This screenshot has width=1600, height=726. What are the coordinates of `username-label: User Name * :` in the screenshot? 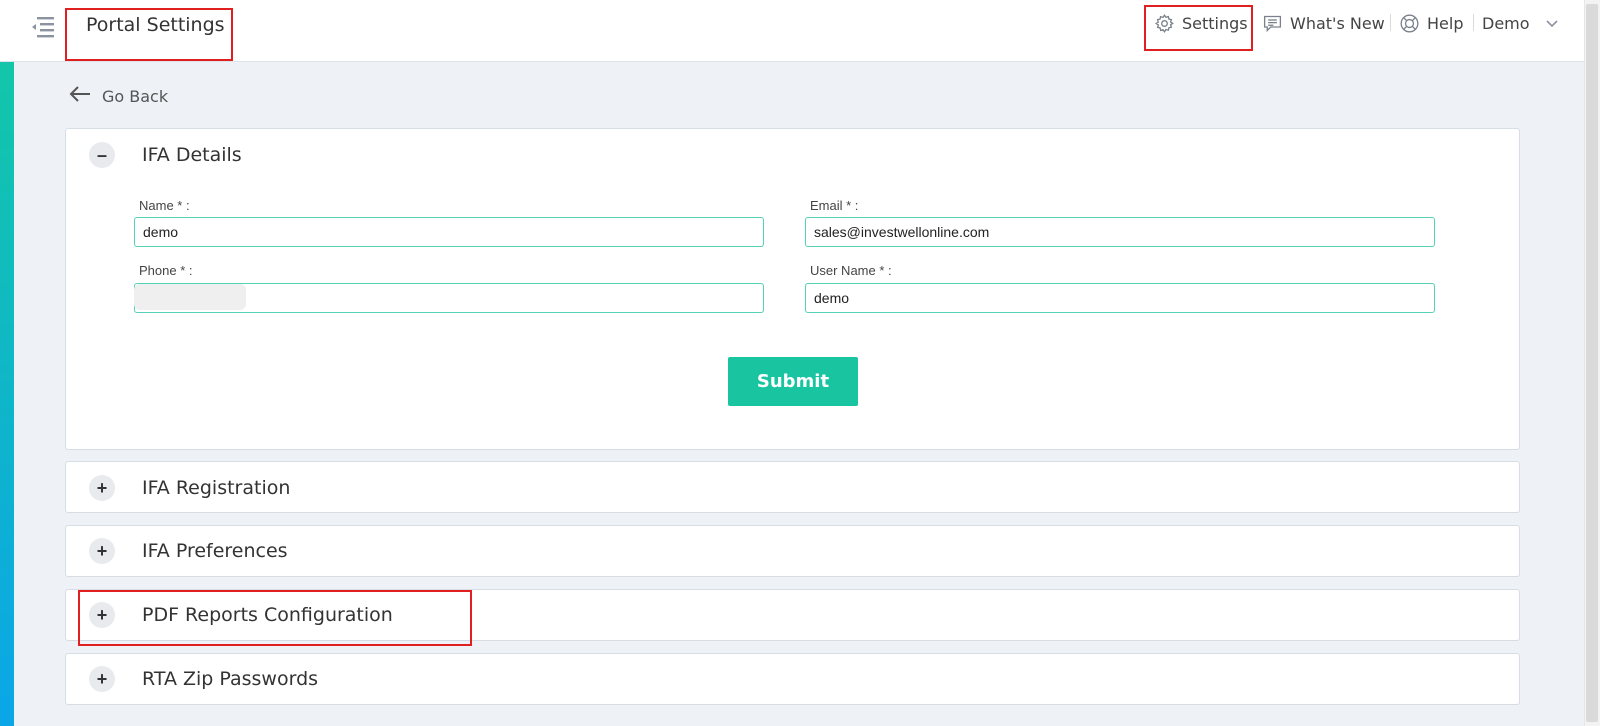 It's located at (851, 270).